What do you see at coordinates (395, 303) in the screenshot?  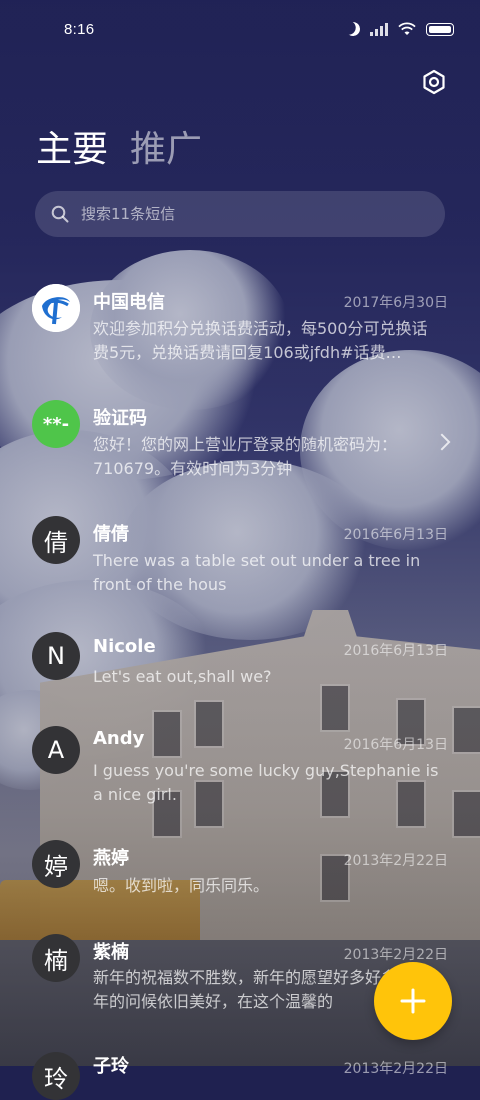 I see `conversation-date: 2017年6月30日` at bounding box center [395, 303].